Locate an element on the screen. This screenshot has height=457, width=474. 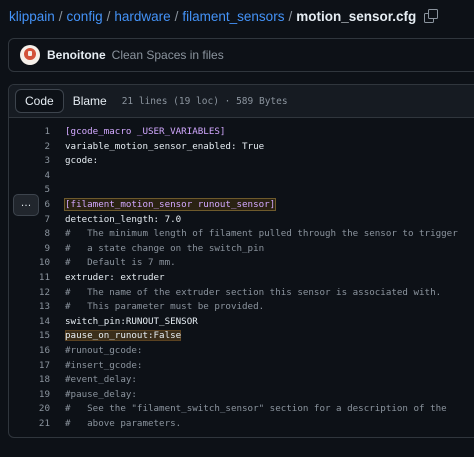
code-line: 19 #pause_delay: is located at coordinates (241, 395).